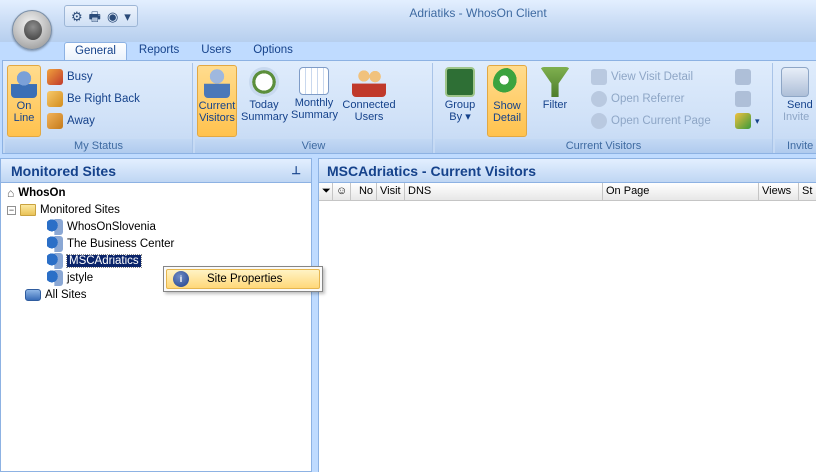 Image resolution: width=816 pixels, height=472 pixels. Describe the element at coordinates (32, 30) in the screenshot. I see `office-menu-button` at that location.